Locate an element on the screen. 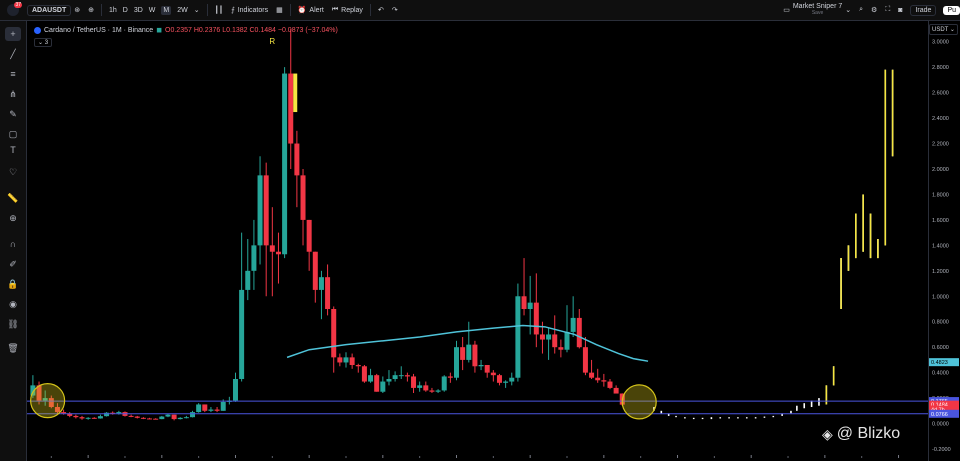  compare-button: ⊕ is located at coordinates (91, 10).